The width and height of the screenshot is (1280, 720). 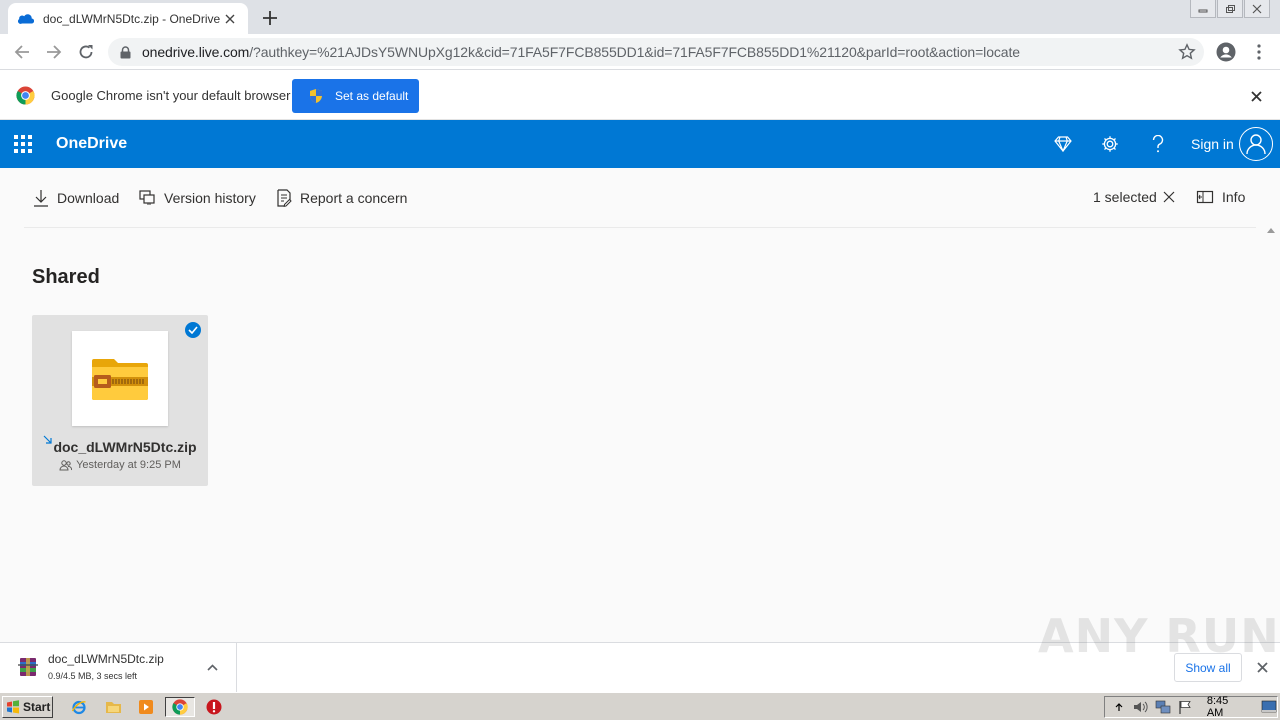 What do you see at coordinates (1271, 232) in the screenshot?
I see `scroll-up-arrow-icon` at bounding box center [1271, 232].